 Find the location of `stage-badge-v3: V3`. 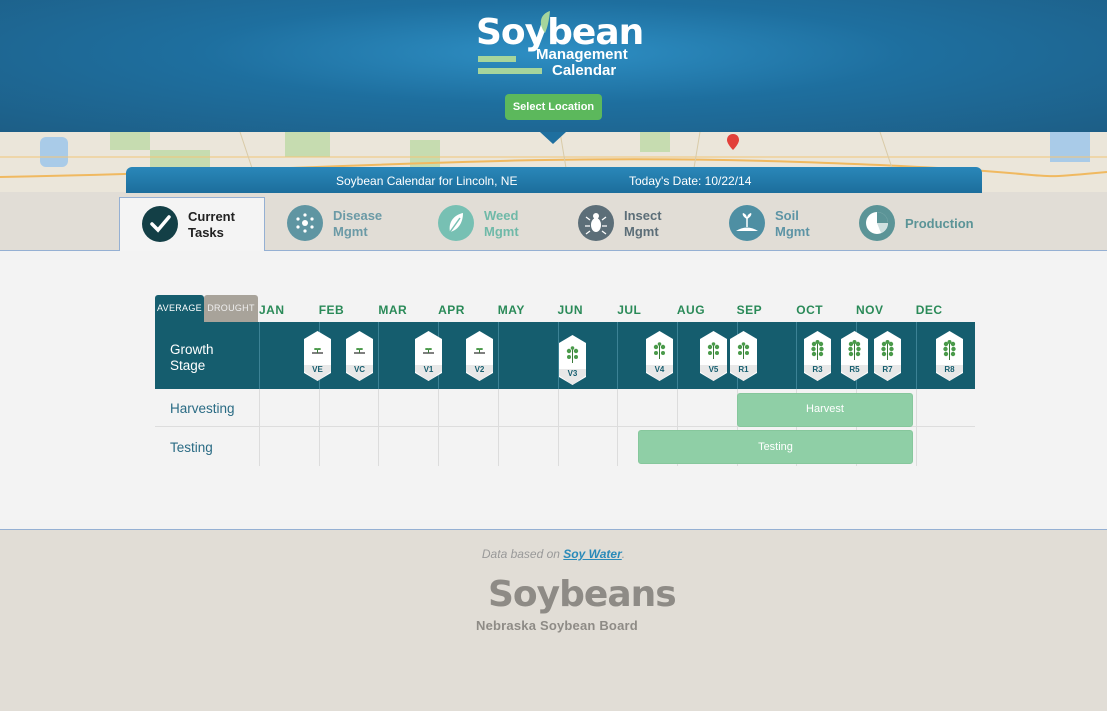

stage-badge-v3: V3 is located at coordinates (572, 360).